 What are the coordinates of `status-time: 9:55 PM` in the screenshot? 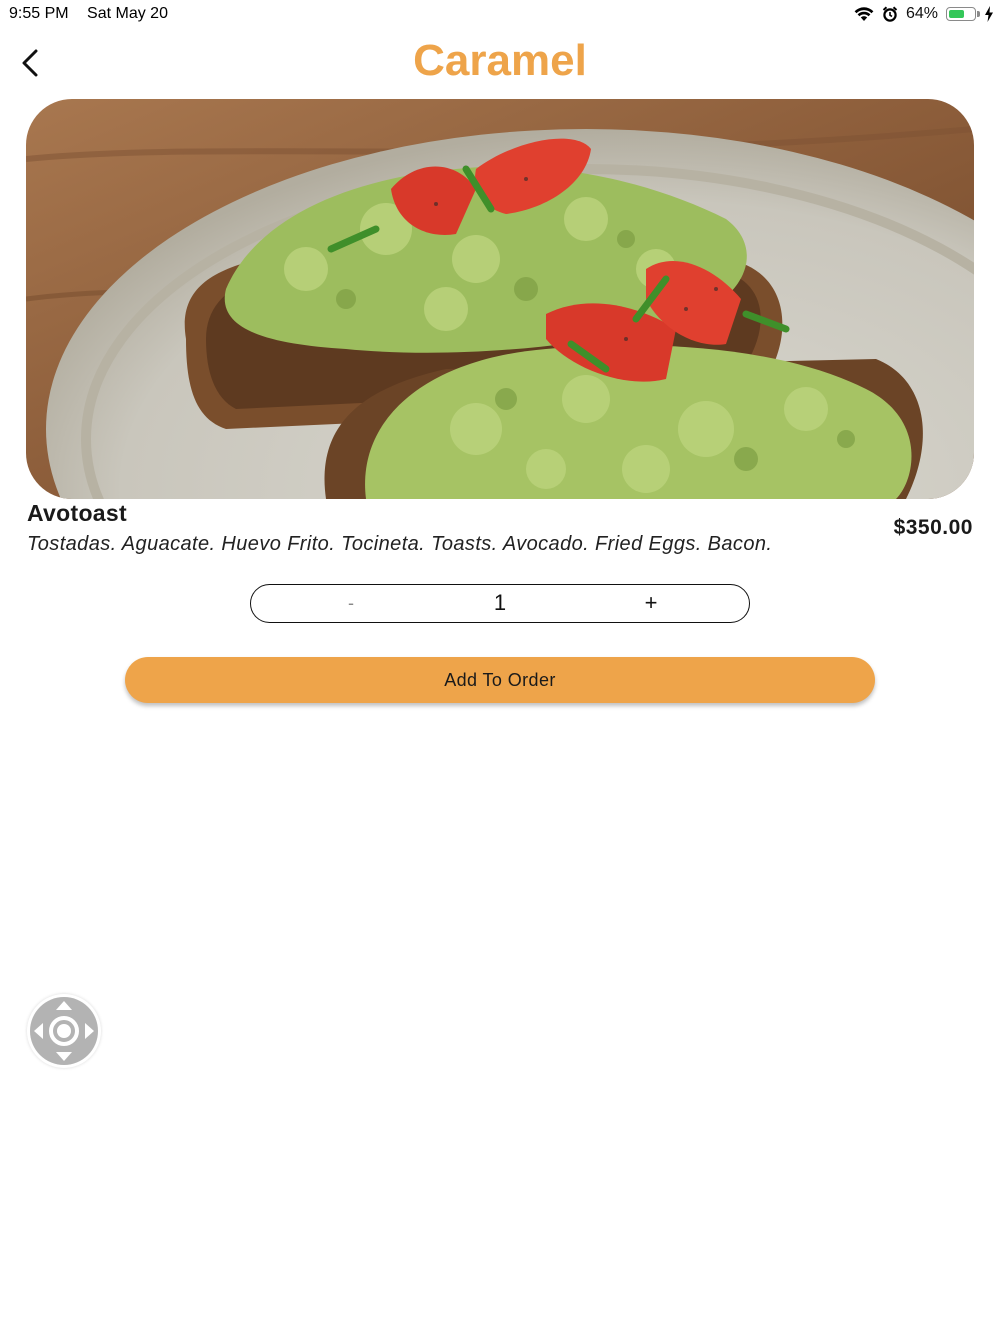 It's located at (39, 13).